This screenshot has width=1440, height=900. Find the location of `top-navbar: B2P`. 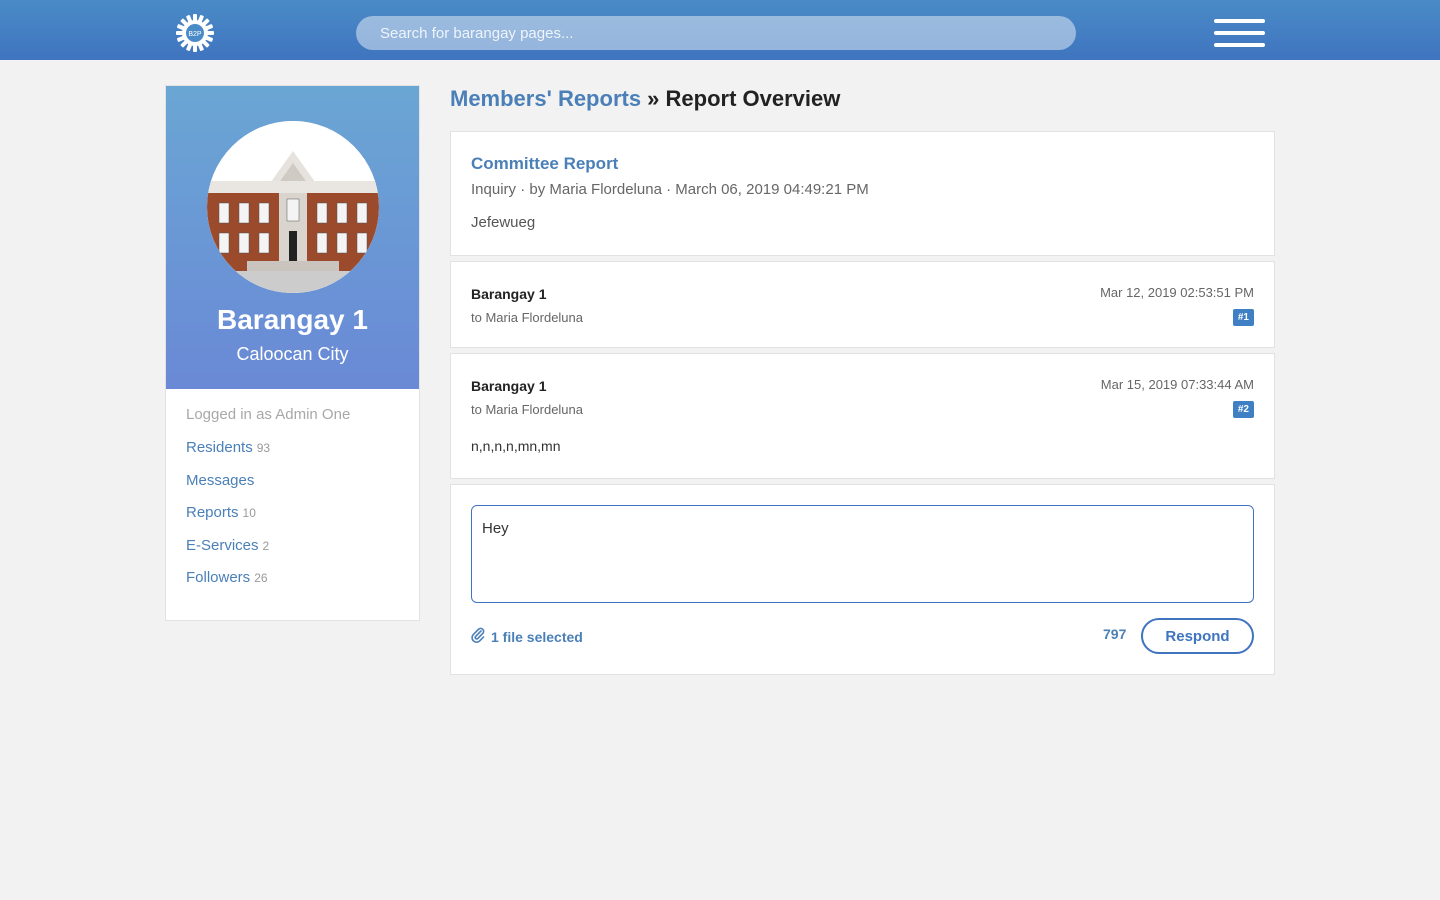

top-navbar: B2P is located at coordinates (720, 30).